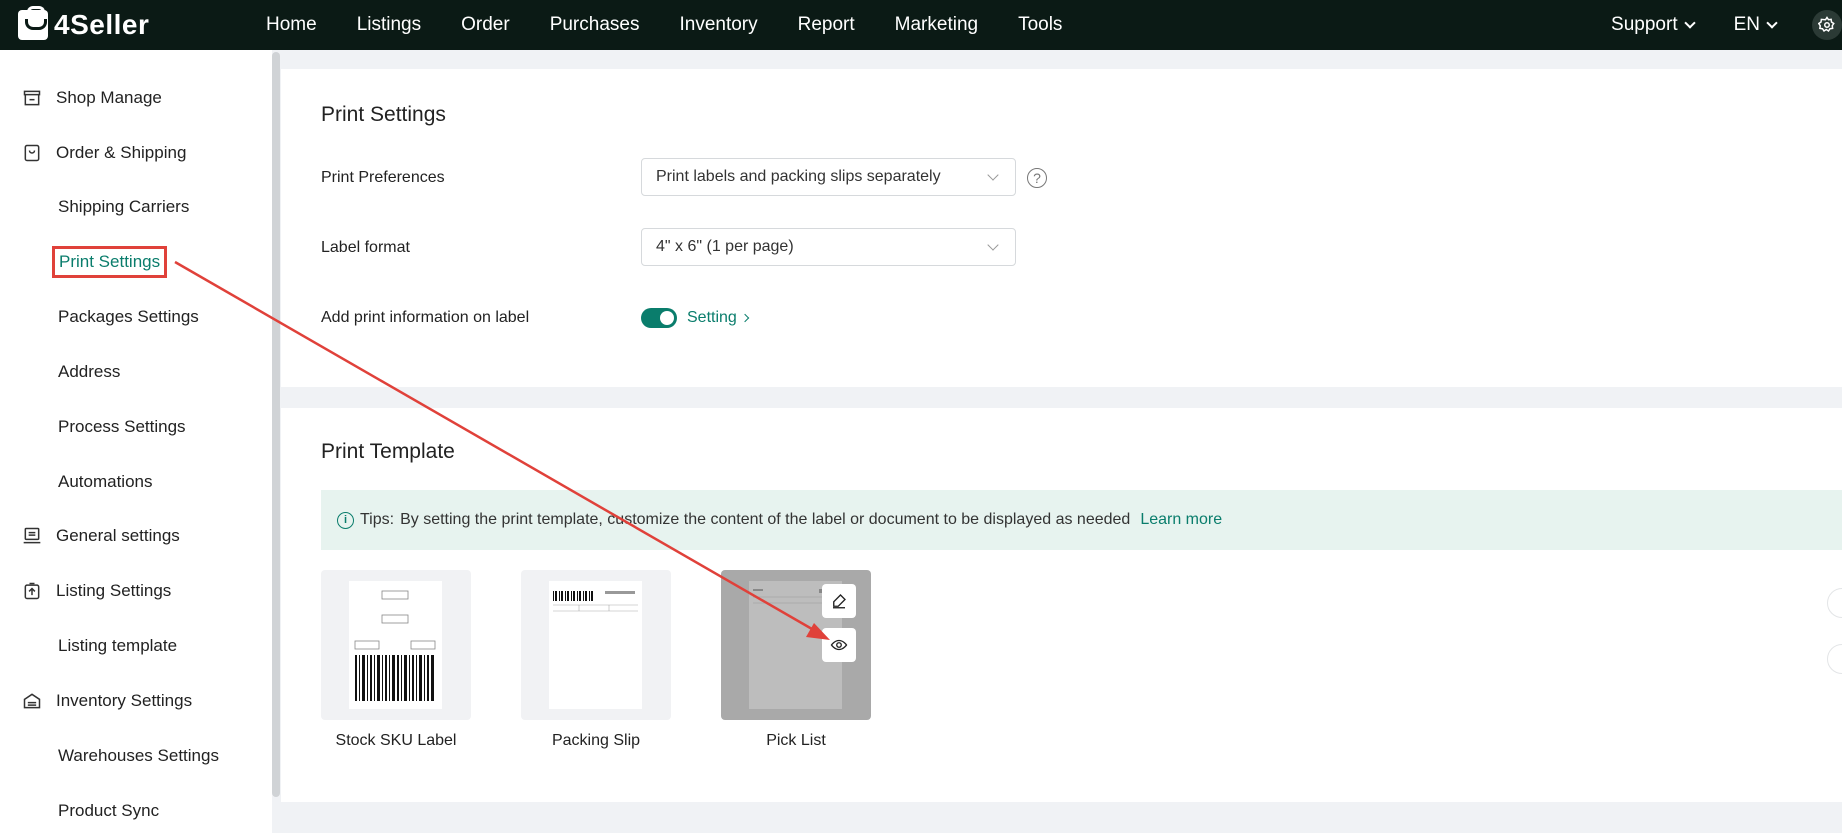 This screenshot has height=833, width=1842. Describe the element at coordinates (32, 153) in the screenshot. I see `order-icon` at that location.